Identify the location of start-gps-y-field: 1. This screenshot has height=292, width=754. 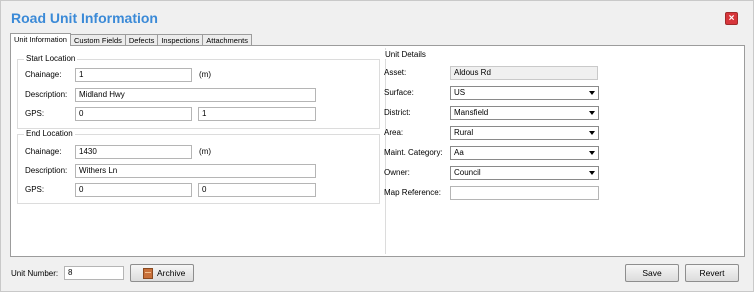
(257, 114).